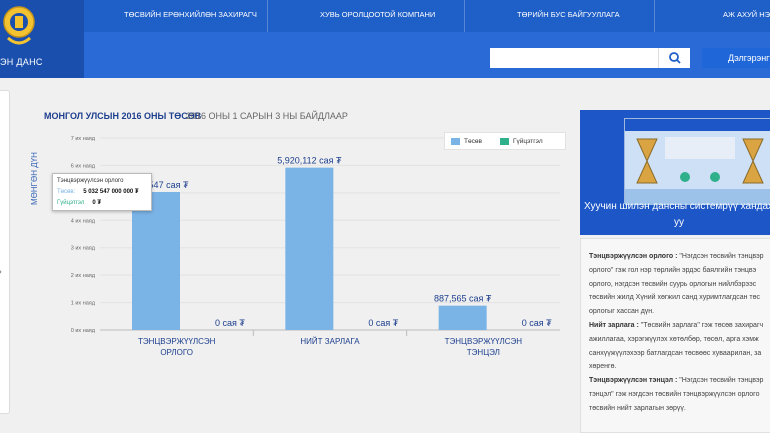  I want to click on tooltip-value: 5 032 547 000 000 ₮, so click(111, 192).